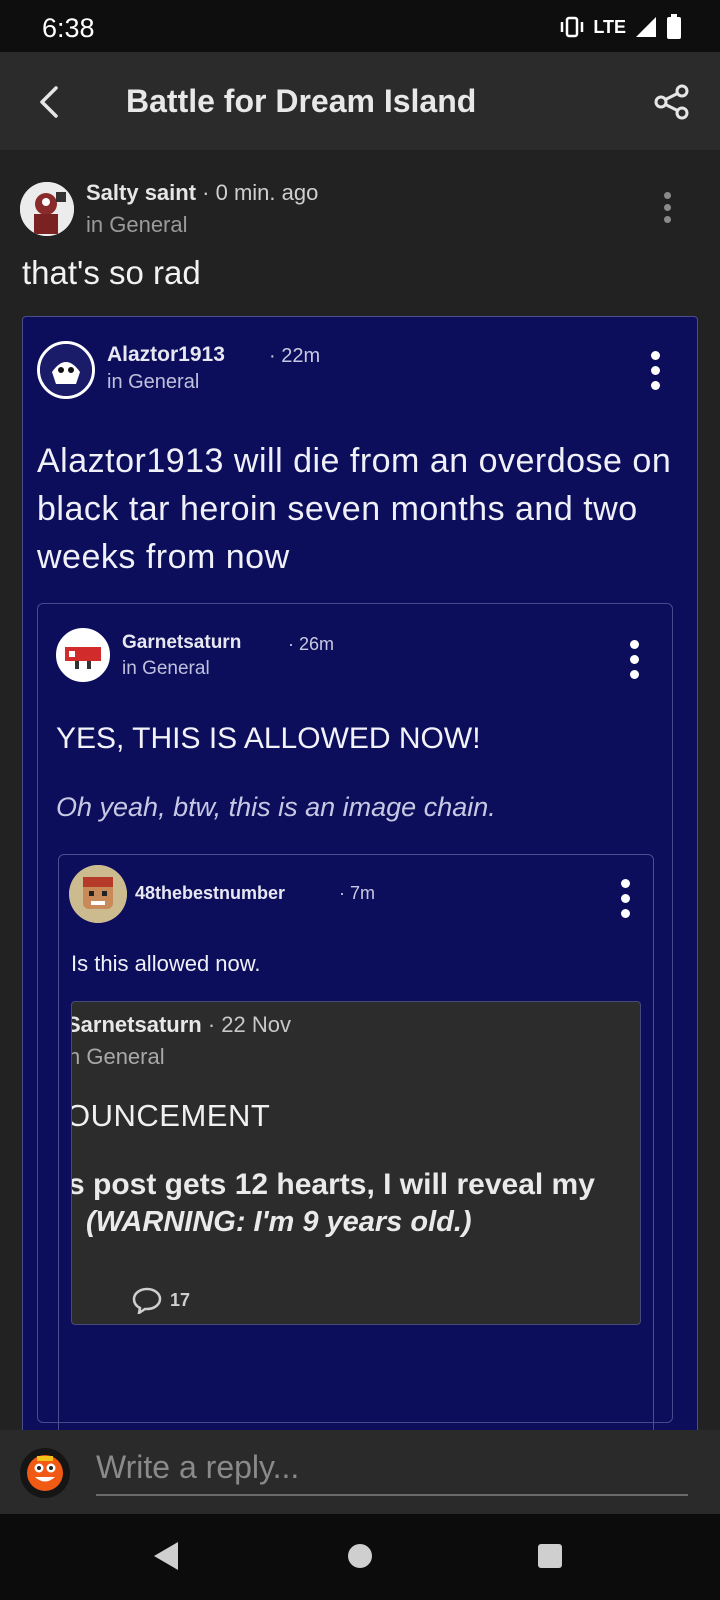 This screenshot has width=720, height=1600. Describe the element at coordinates (550, 1556) in the screenshot. I see `nav-recents-button` at that location.